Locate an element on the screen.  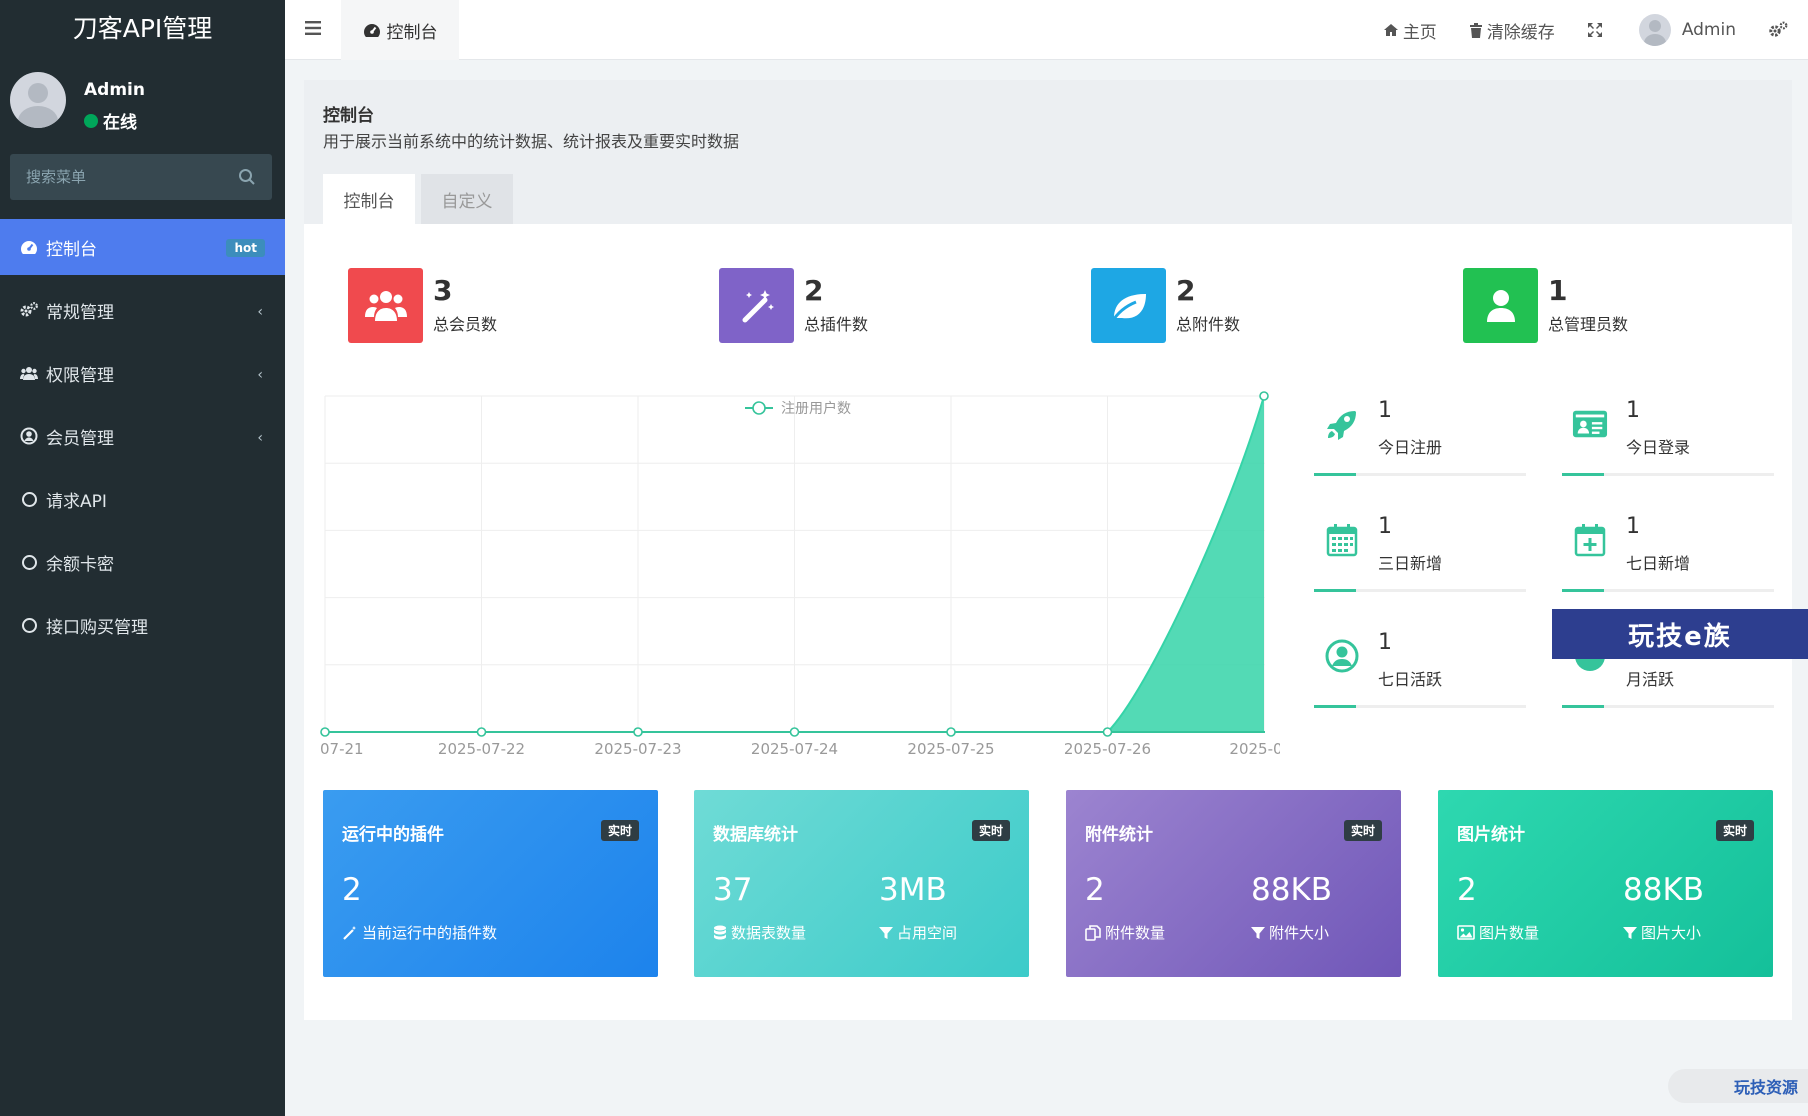
trash-icon is located at coordinates (1475, 30).